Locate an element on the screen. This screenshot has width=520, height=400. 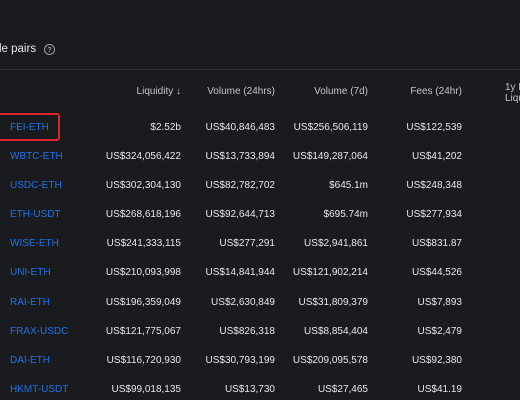
cell-volume-7d: $645.1m is located at coordinates (348, 185).